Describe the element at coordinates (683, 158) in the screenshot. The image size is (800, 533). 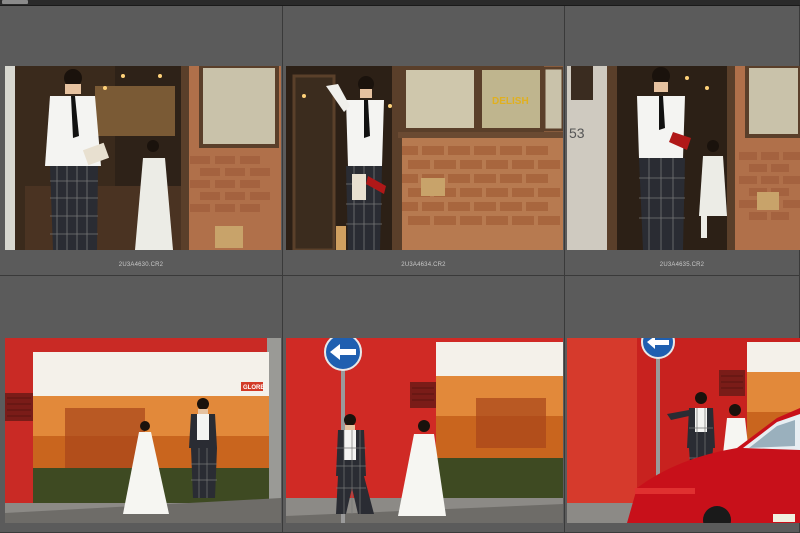
I see `thumbnail-image: 53` at that location.